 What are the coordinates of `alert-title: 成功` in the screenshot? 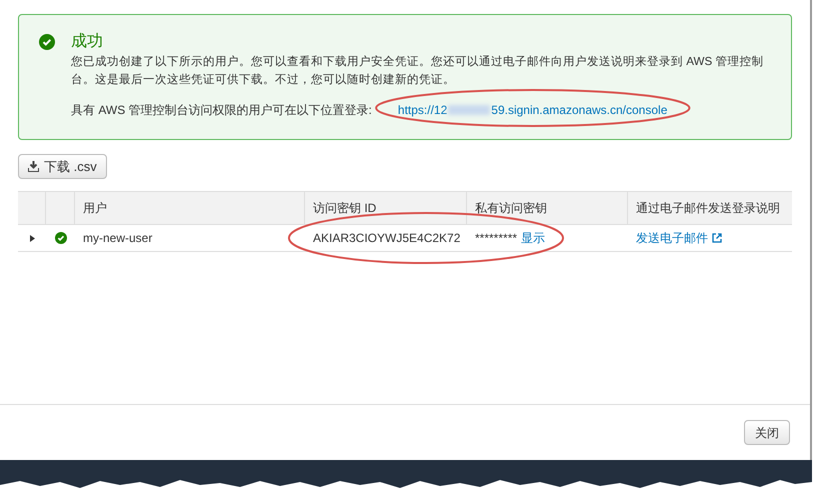 It's located at (87, 42).